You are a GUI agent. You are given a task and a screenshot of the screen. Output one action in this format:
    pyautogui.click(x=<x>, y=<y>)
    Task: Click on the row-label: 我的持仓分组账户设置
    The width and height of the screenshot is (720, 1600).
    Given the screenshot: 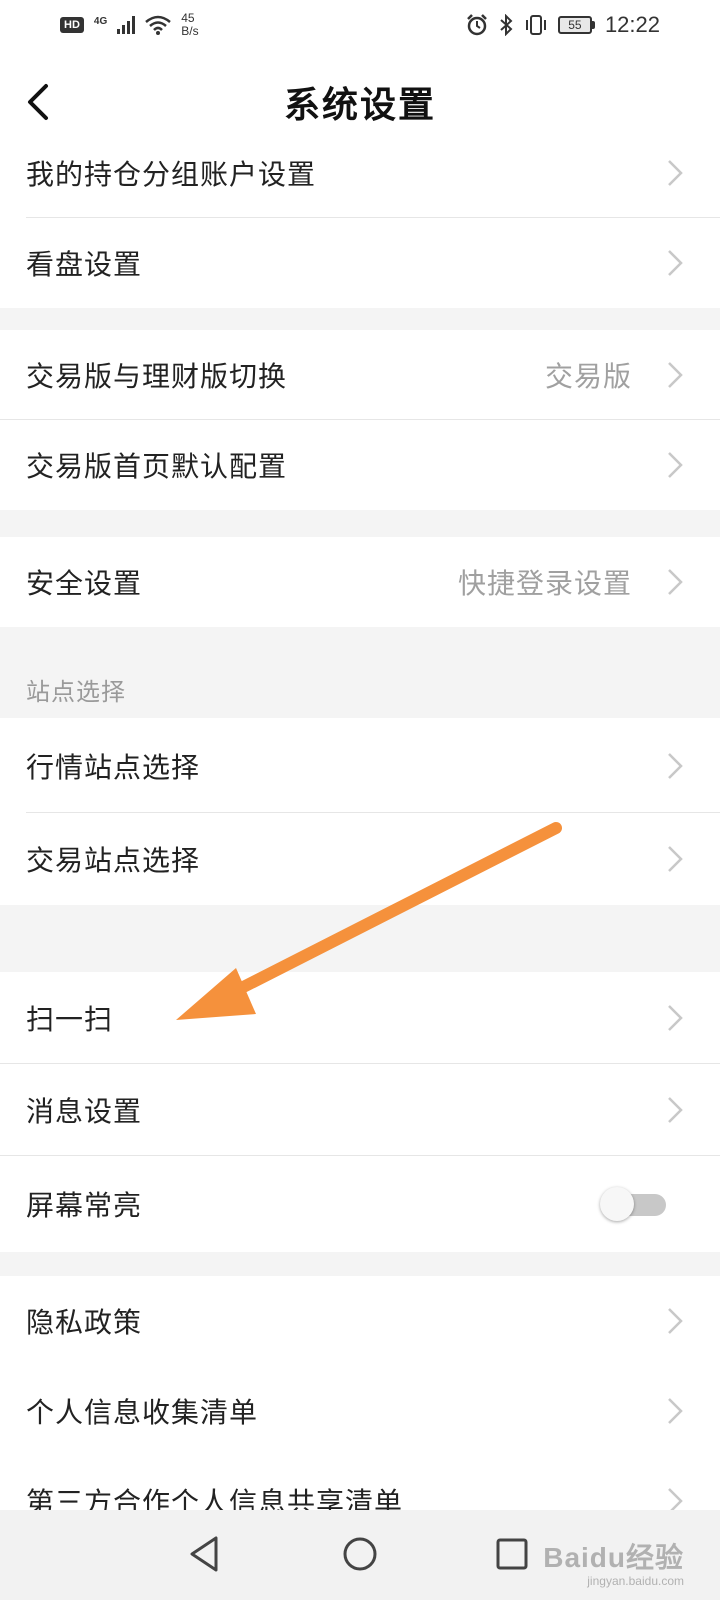 What is the action you would take?
    pyautogui.click(x=171, y=174)
    